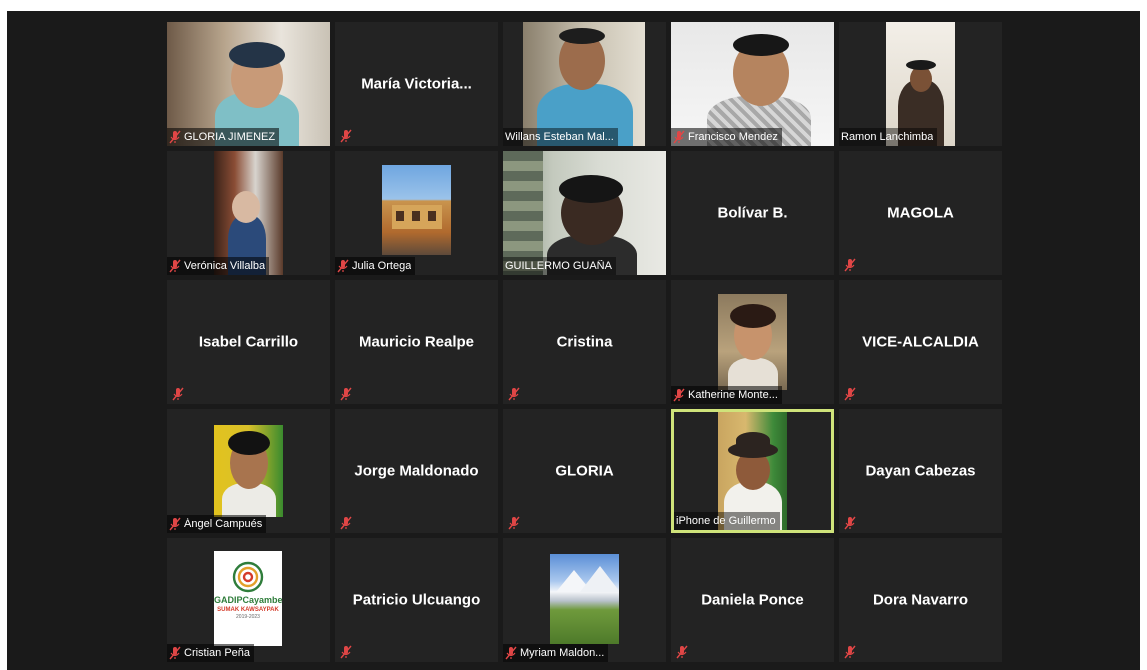 The width and height of the screenshot is (1147, 670). I want to click on participant-tile: MAGOLA, so click(920, 213).